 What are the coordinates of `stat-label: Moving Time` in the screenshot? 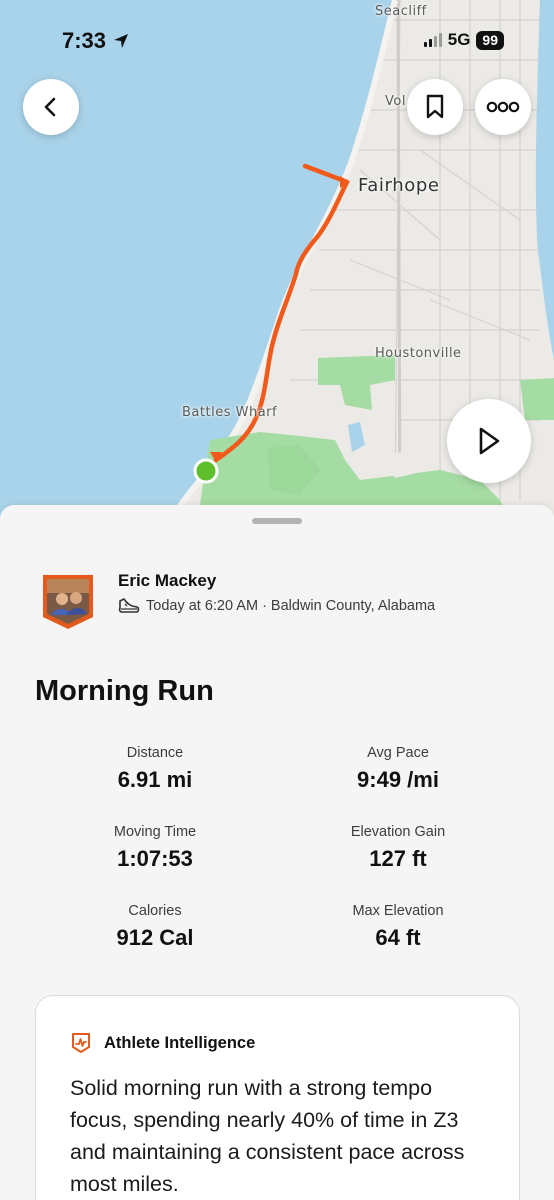 It's located at (155, 832).